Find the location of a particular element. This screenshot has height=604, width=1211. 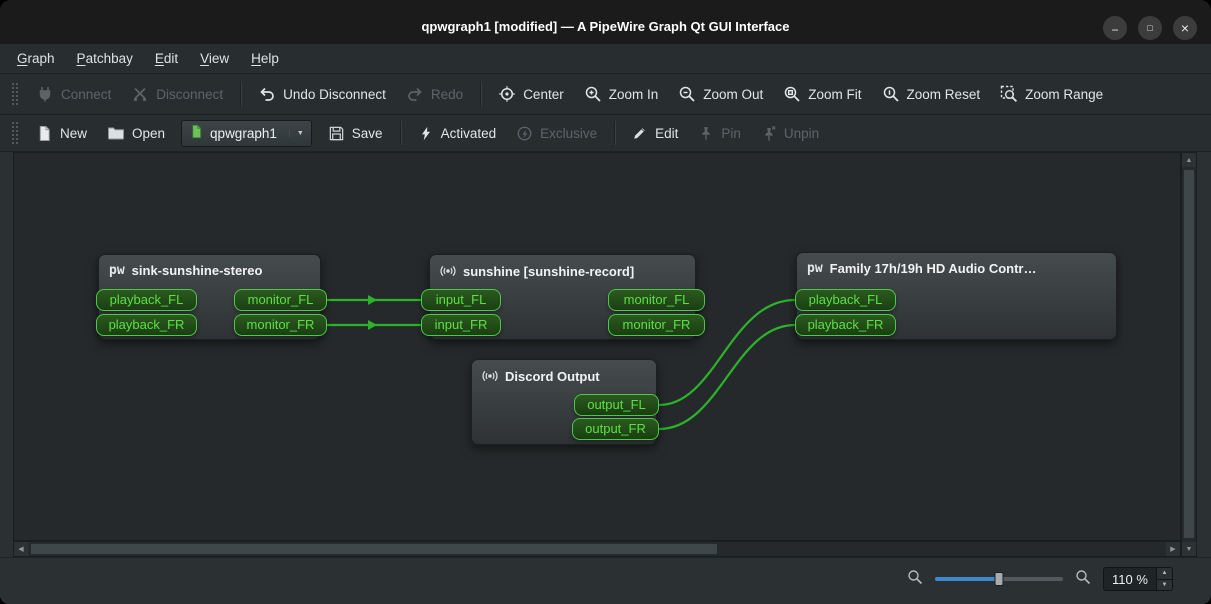

open-button: Open is located at coordinates (136, 133).